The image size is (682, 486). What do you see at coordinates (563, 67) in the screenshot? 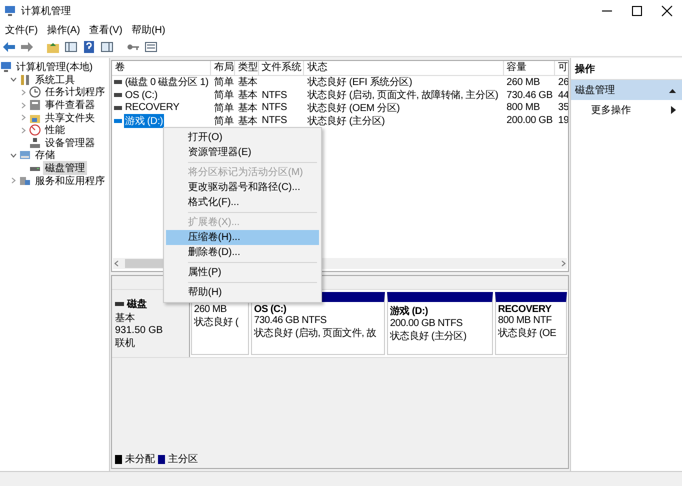
I see `column-header: 可` at bounding box center [563, 67].